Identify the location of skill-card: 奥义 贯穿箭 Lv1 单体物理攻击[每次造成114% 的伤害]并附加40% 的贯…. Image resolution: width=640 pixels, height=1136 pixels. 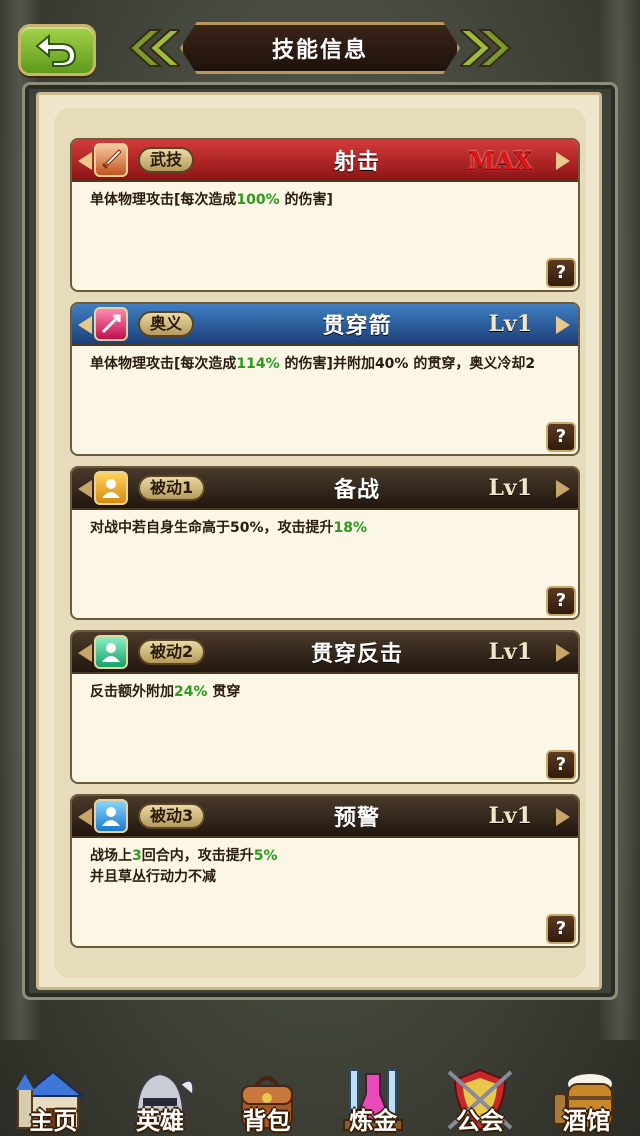
(325, 379).